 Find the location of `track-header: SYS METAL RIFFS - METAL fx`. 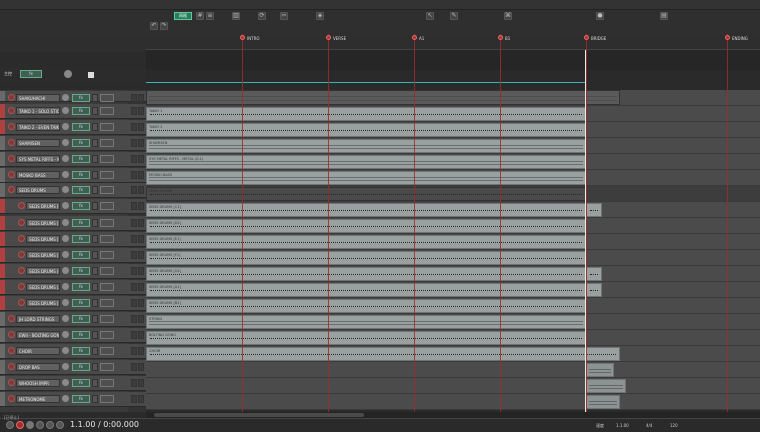

track-header: SYS METAL RIFFS - METAL fx is located at coordinates (73, 159).